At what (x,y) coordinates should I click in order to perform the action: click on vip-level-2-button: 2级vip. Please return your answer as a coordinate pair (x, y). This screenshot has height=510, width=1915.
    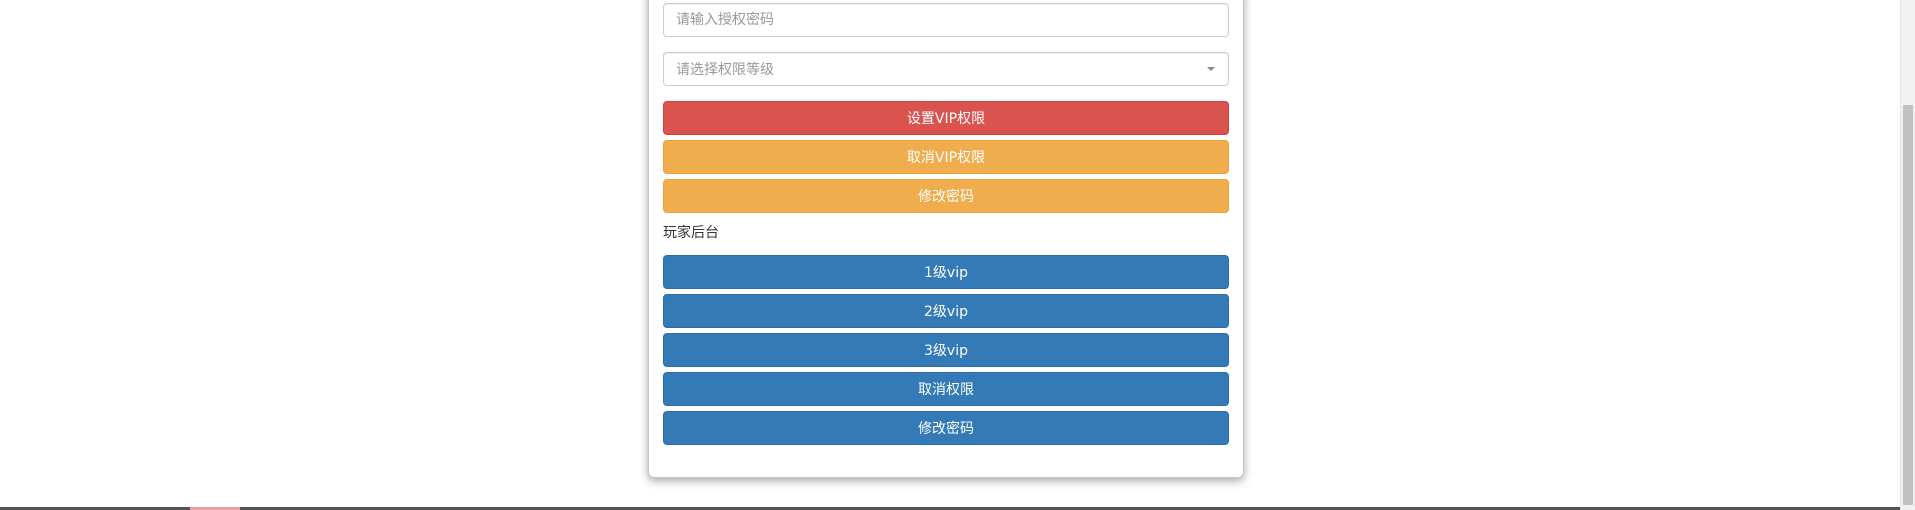
    Looking at the image, I should click on (946, 311).